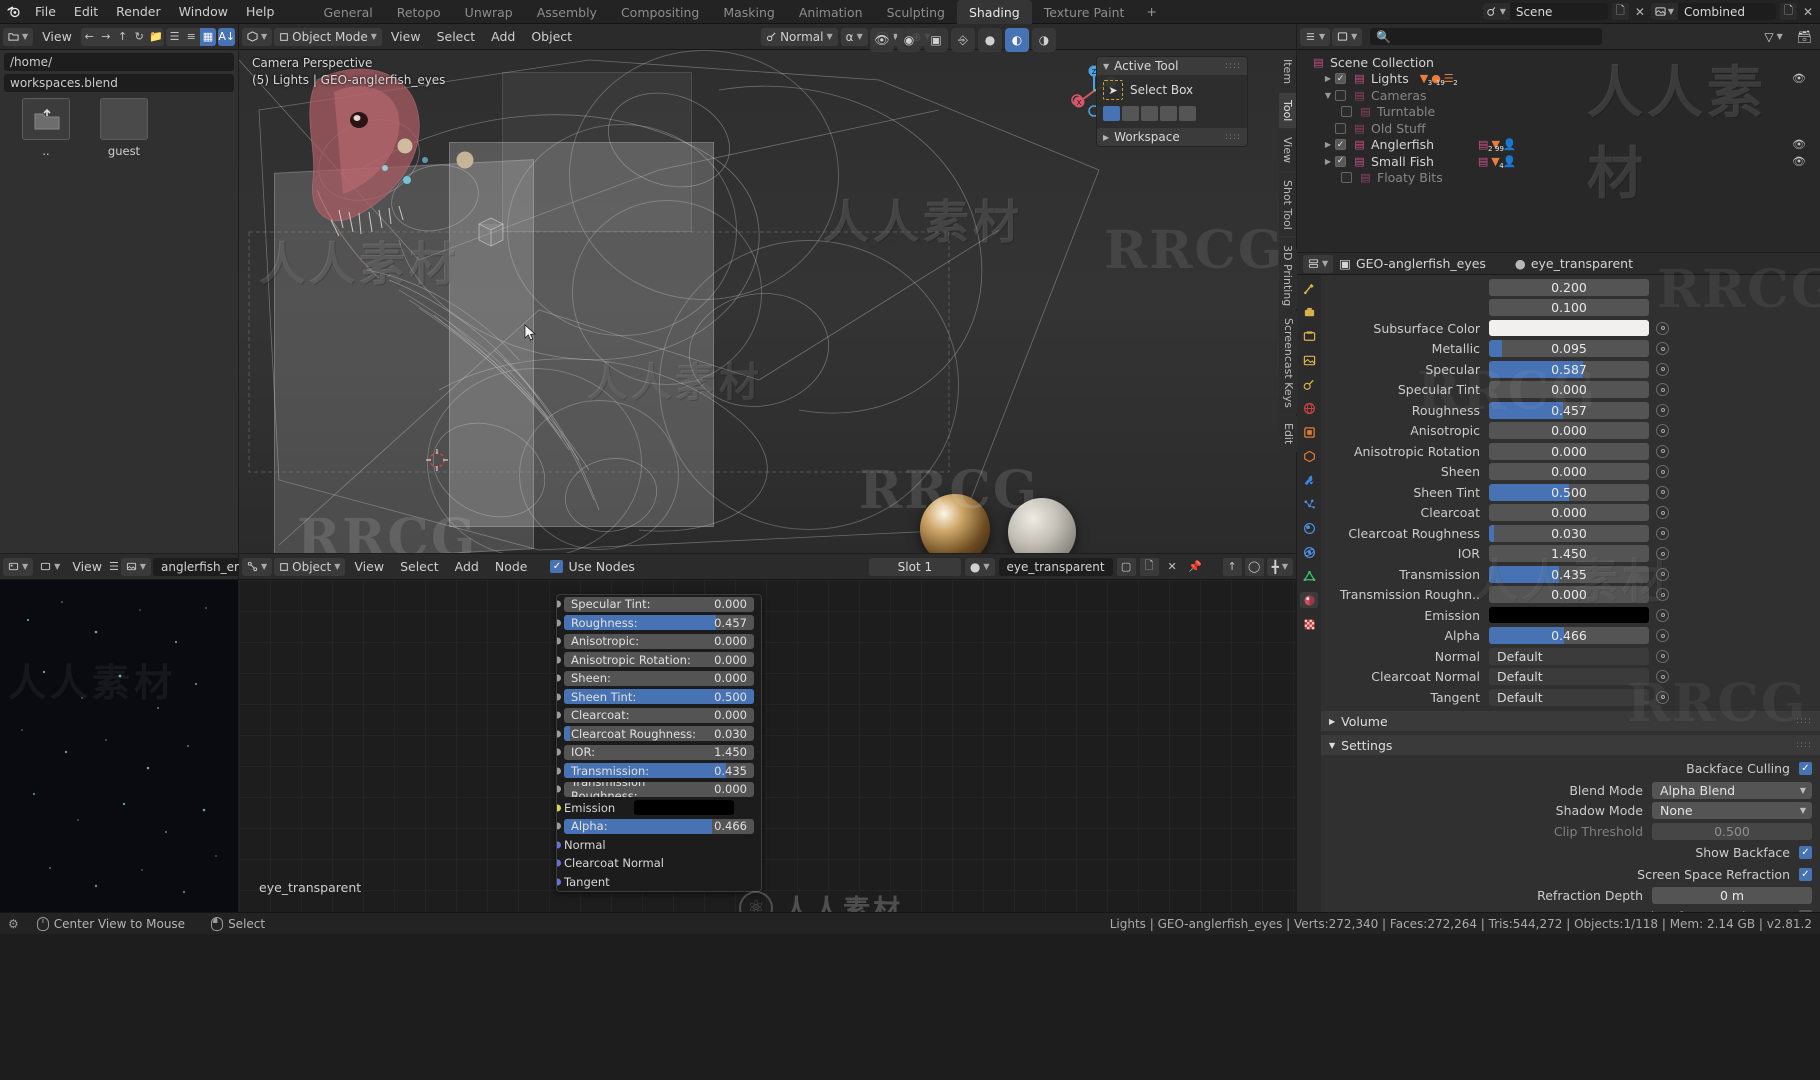 Image resolution: width=1820 pixels, height=1080 pixels. What do you see at coordinates (1570, 721) in the screenshot?
I see `volume-section-header: ▶ Volume ::::` at bounding box center [1570, 721].